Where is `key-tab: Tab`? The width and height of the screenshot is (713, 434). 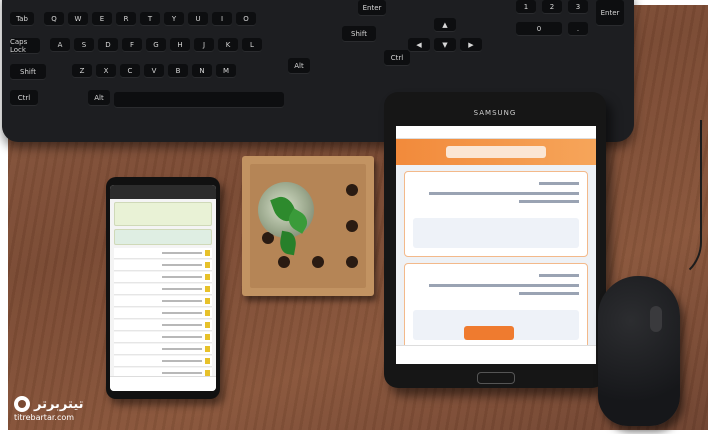 key-tab: Tab is located at coordinates (22, 19).